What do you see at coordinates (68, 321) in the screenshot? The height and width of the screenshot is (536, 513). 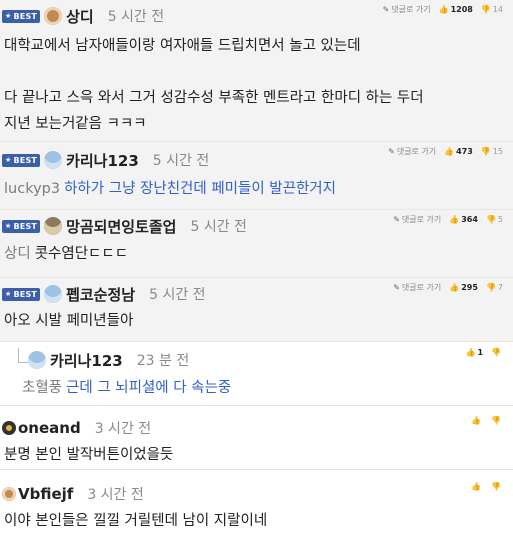 I see `comment-body: 아오 시발 페미년들아` at bounding box center [68, 321].